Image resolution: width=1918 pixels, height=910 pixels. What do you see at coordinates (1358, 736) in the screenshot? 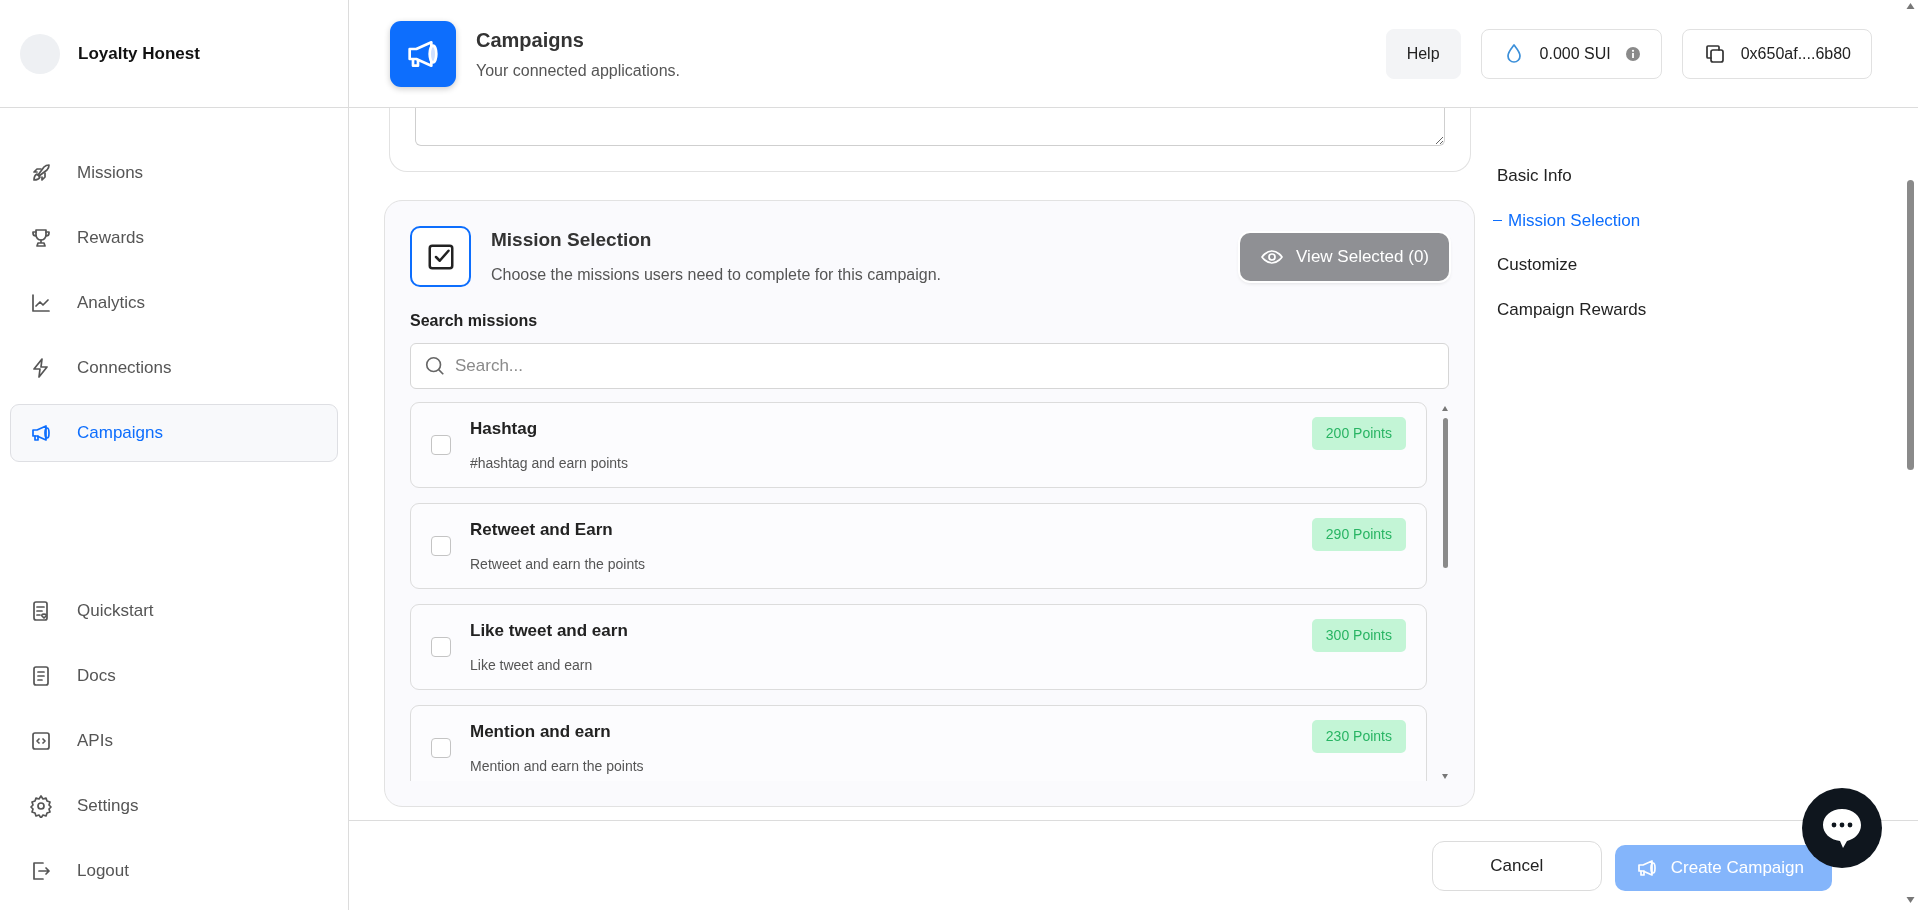
I see `points-badge: 230 Points` at bounding box center [1358, 736].